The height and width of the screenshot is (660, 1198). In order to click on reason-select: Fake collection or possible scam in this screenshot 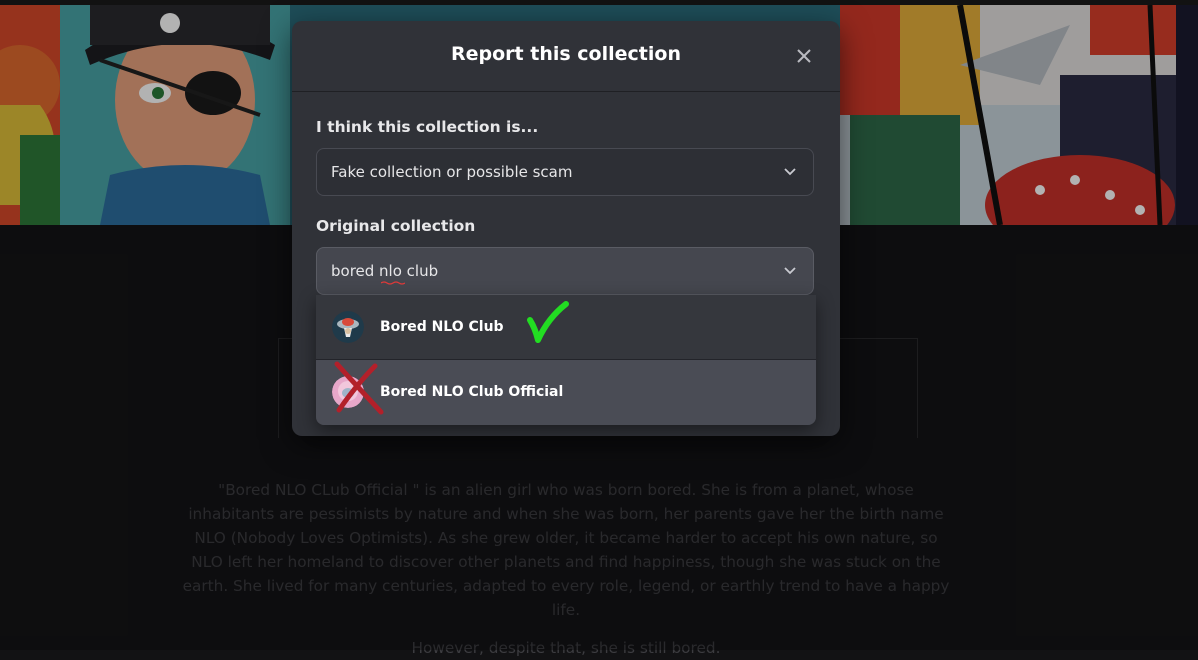, I will do `click(565, 172)`.